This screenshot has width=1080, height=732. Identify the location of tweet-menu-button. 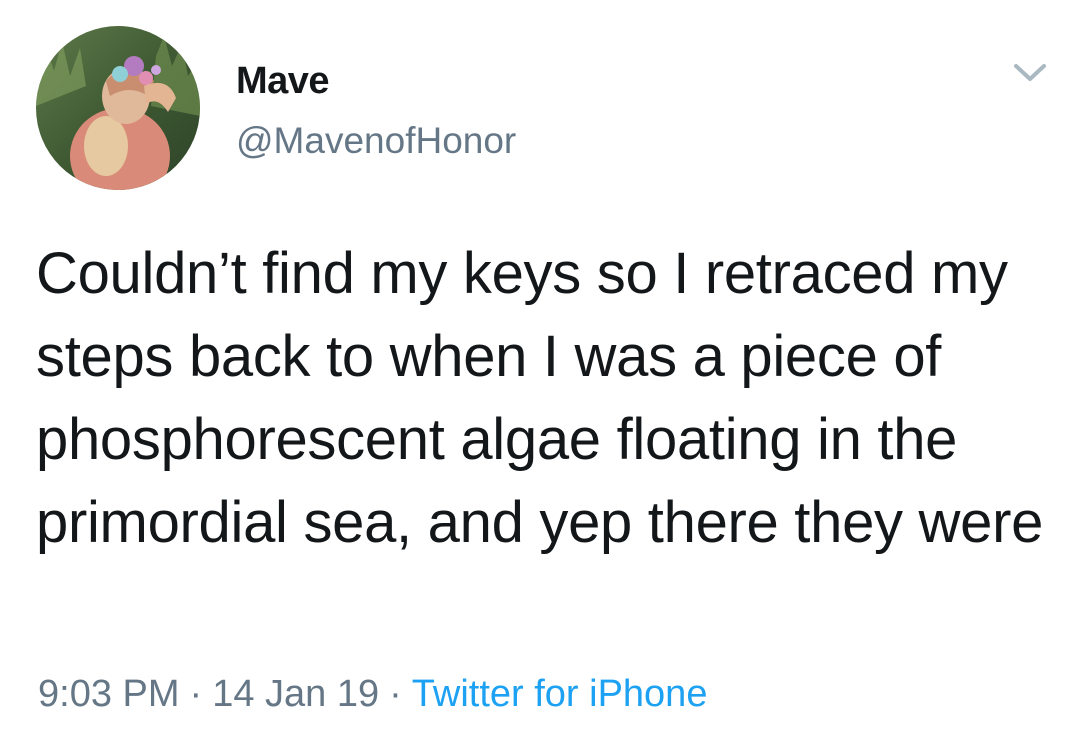
(1030, 72).